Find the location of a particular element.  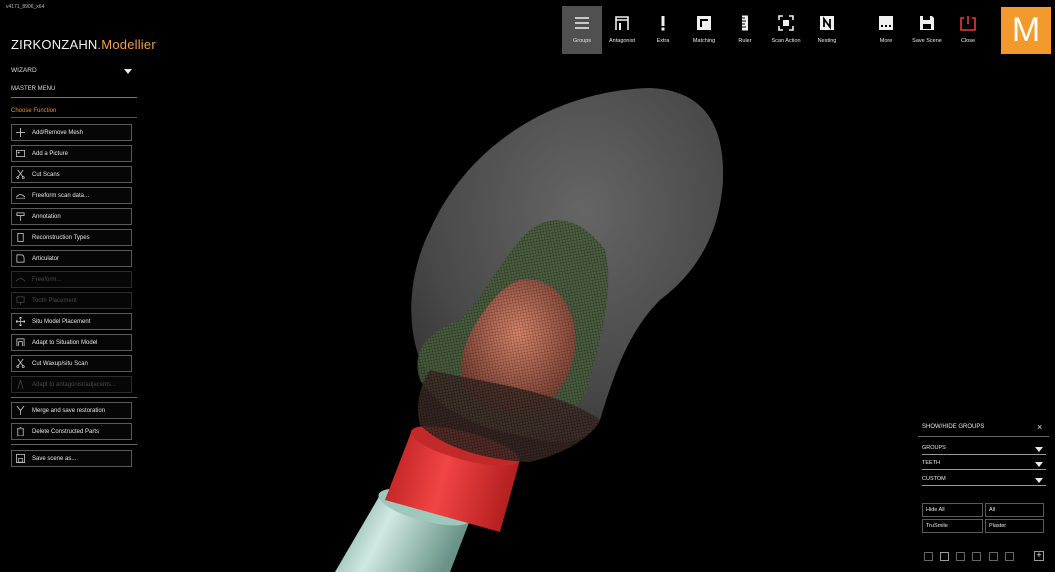

save-scene-icon is located at coordinates (20, 458).